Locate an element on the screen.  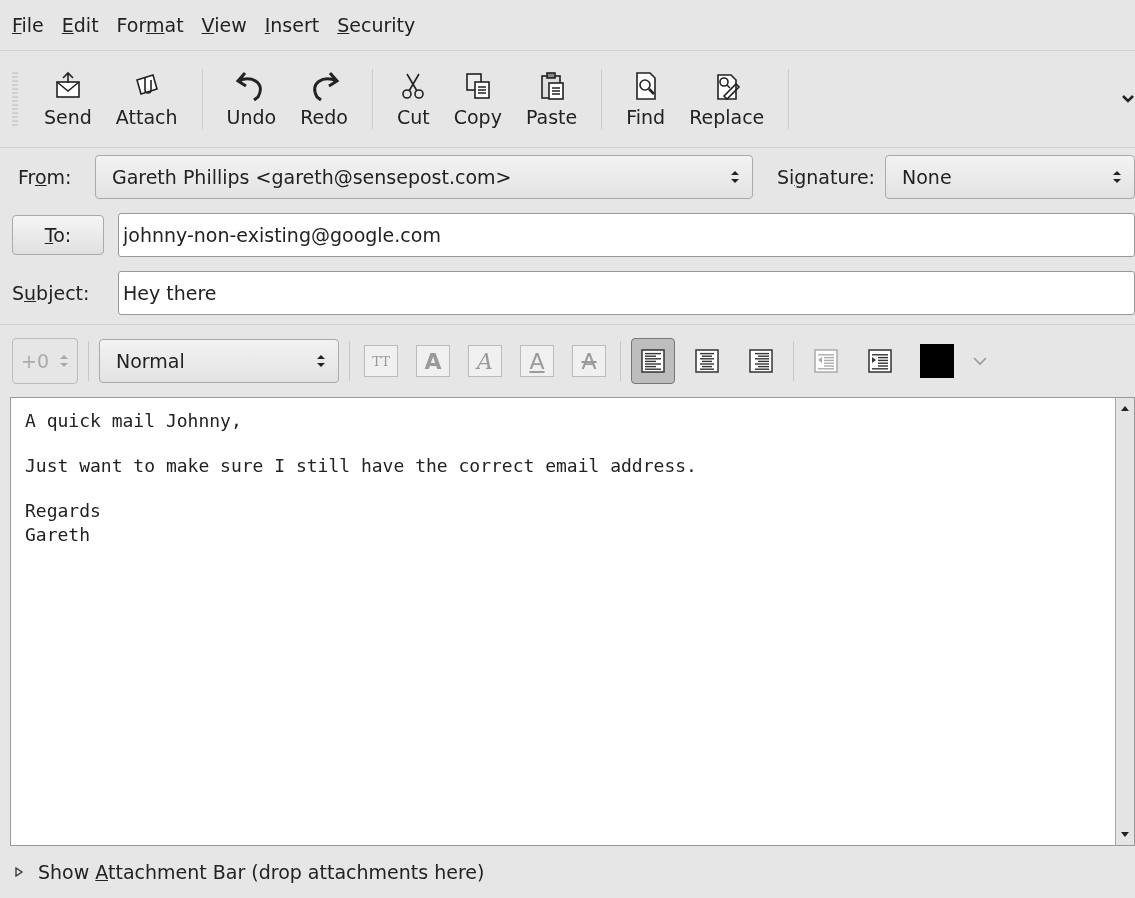
subject-label: Subject: is located at coordinates (51, 293).